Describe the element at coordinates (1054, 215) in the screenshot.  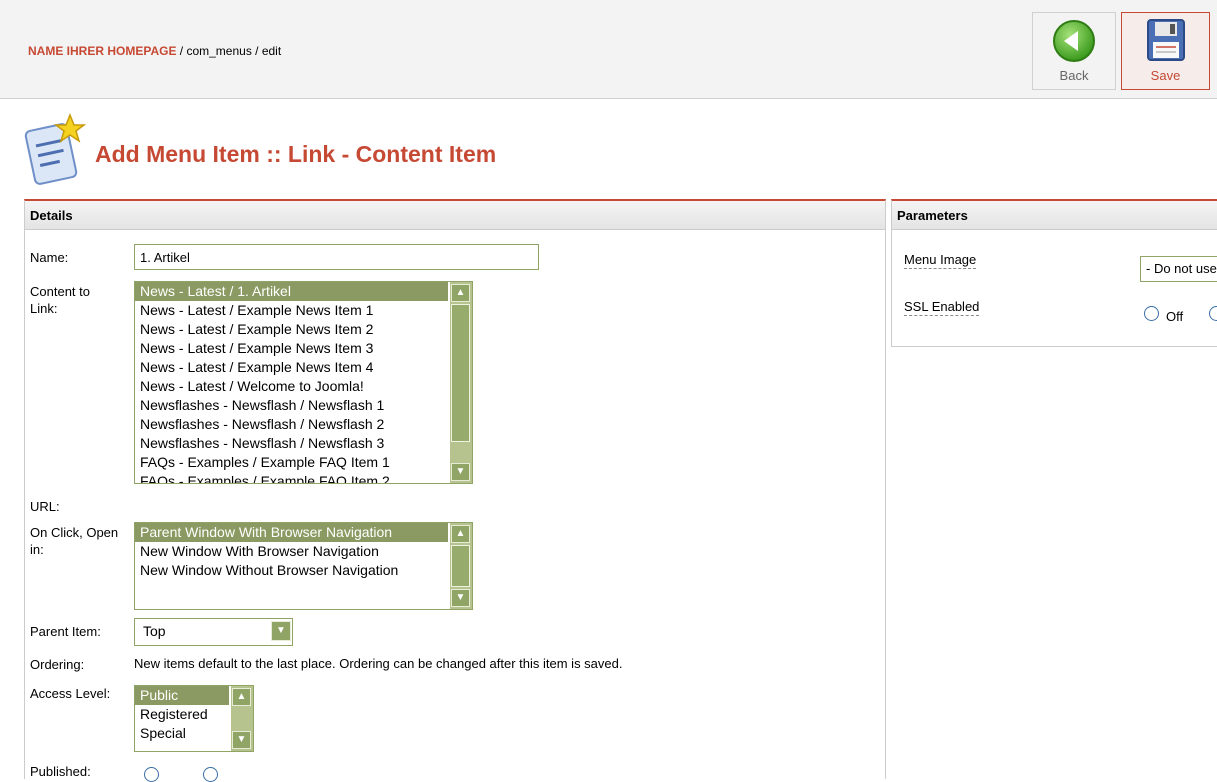
I see `parameters-header: Parameters` at that location.